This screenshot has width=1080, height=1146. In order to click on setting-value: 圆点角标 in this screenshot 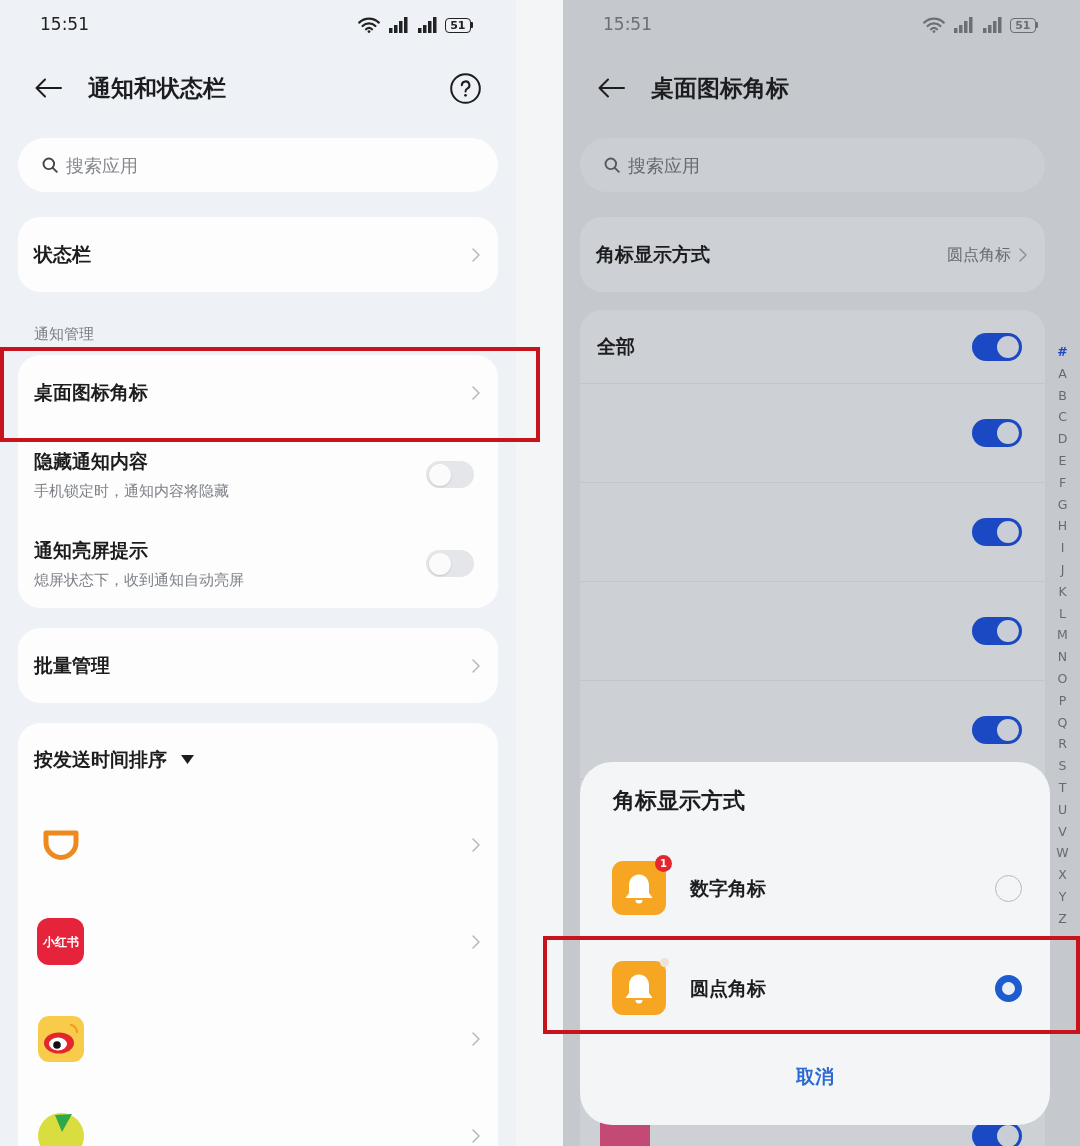, I will do `click(979, 254)`.